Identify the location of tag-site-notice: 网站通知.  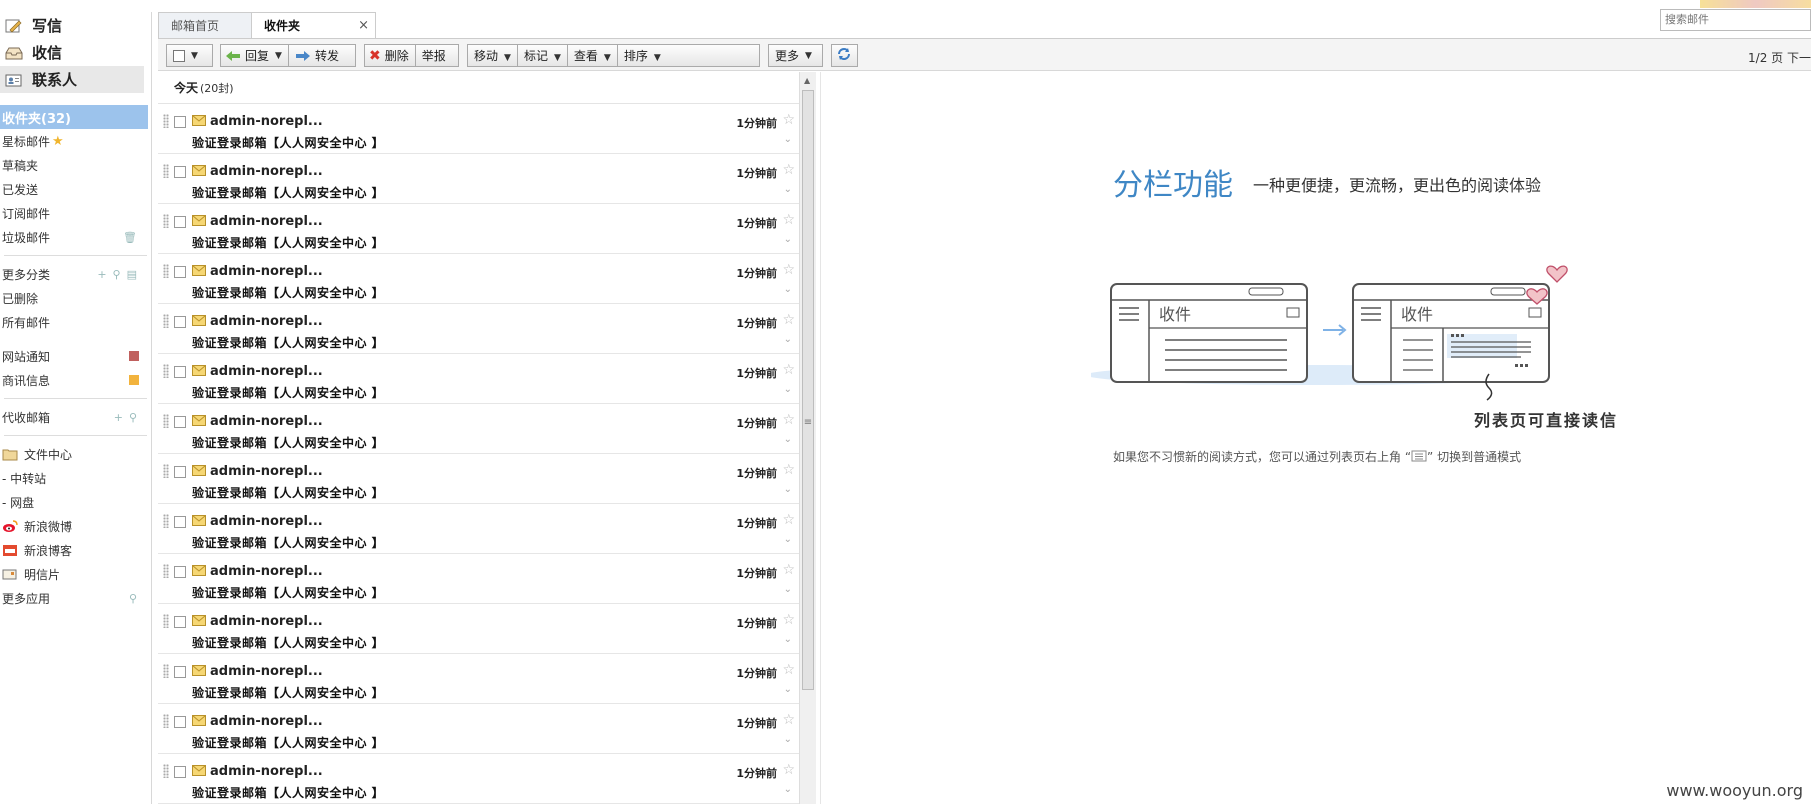
(75, 356).